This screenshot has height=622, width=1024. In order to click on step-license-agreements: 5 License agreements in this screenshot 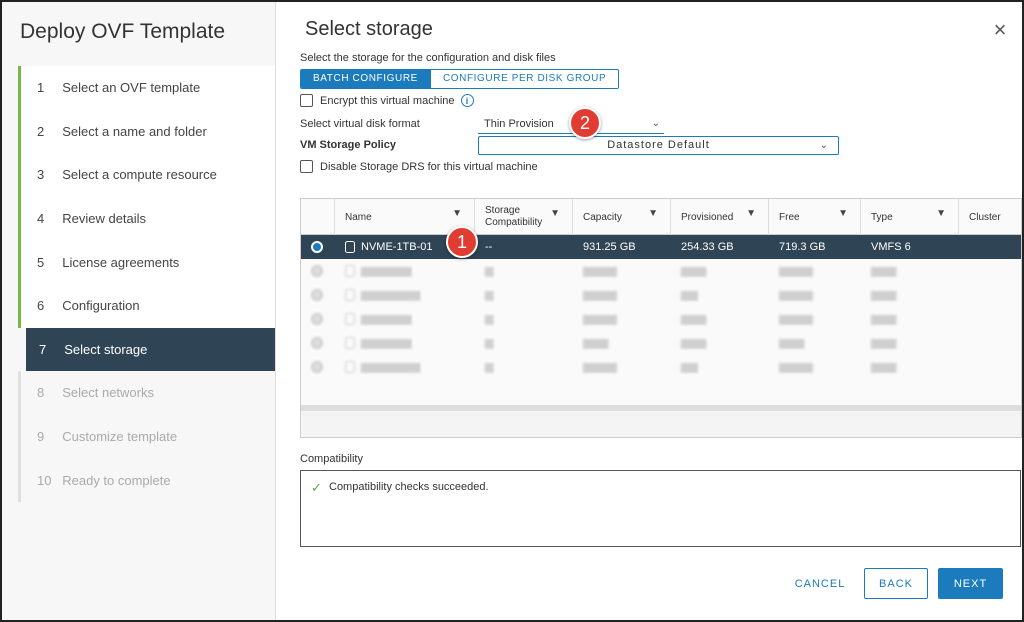, I will do `click(146, 262)`.